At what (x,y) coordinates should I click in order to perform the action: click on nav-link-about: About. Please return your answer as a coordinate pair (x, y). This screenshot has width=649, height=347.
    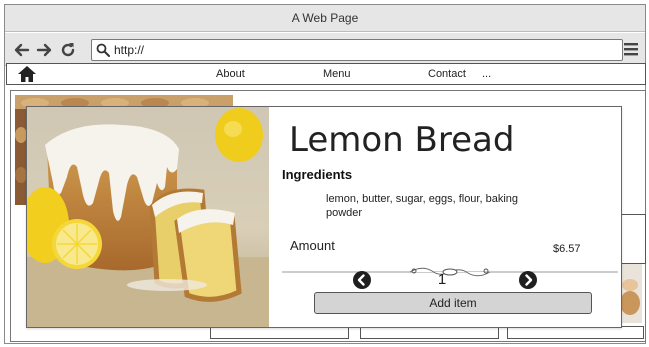
    Looking at the image, I should click on (230, 74).